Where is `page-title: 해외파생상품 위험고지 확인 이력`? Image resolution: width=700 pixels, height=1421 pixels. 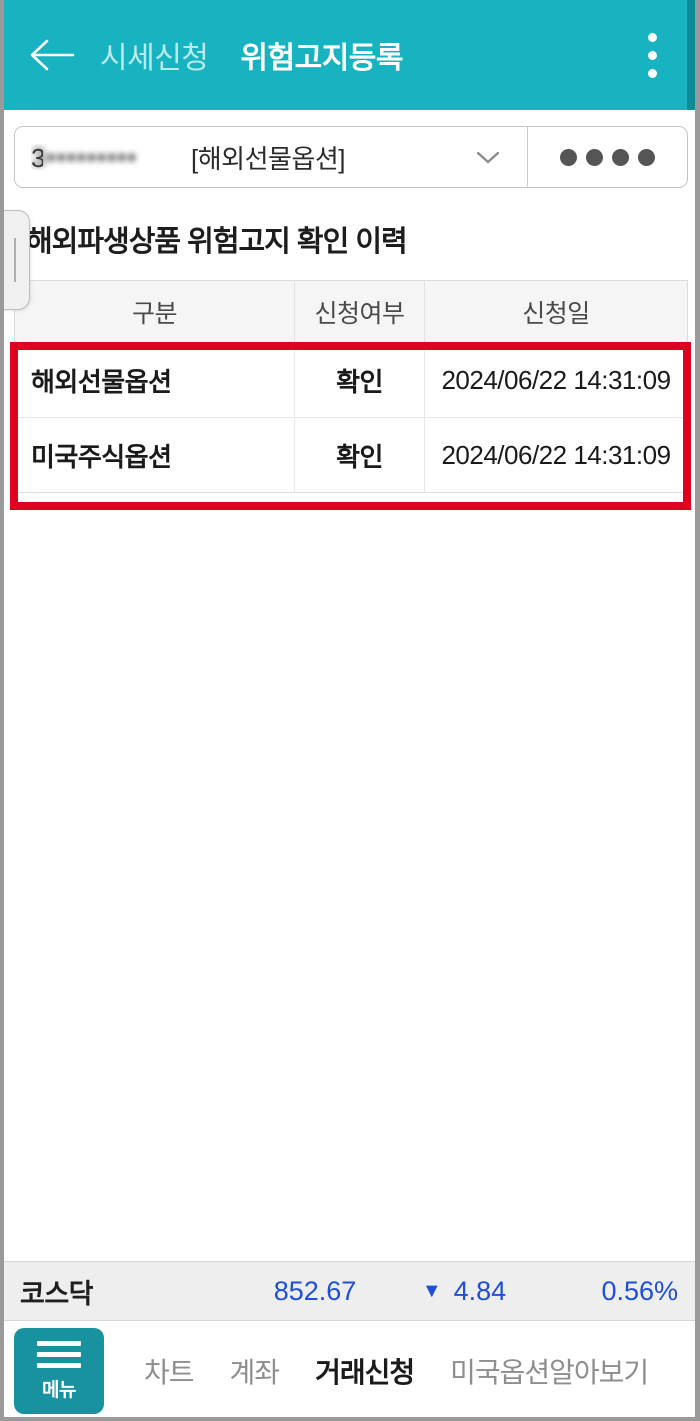 page-title: 해외파생상품 위험고지 확인 이력 is located at coordinates (217, 242).